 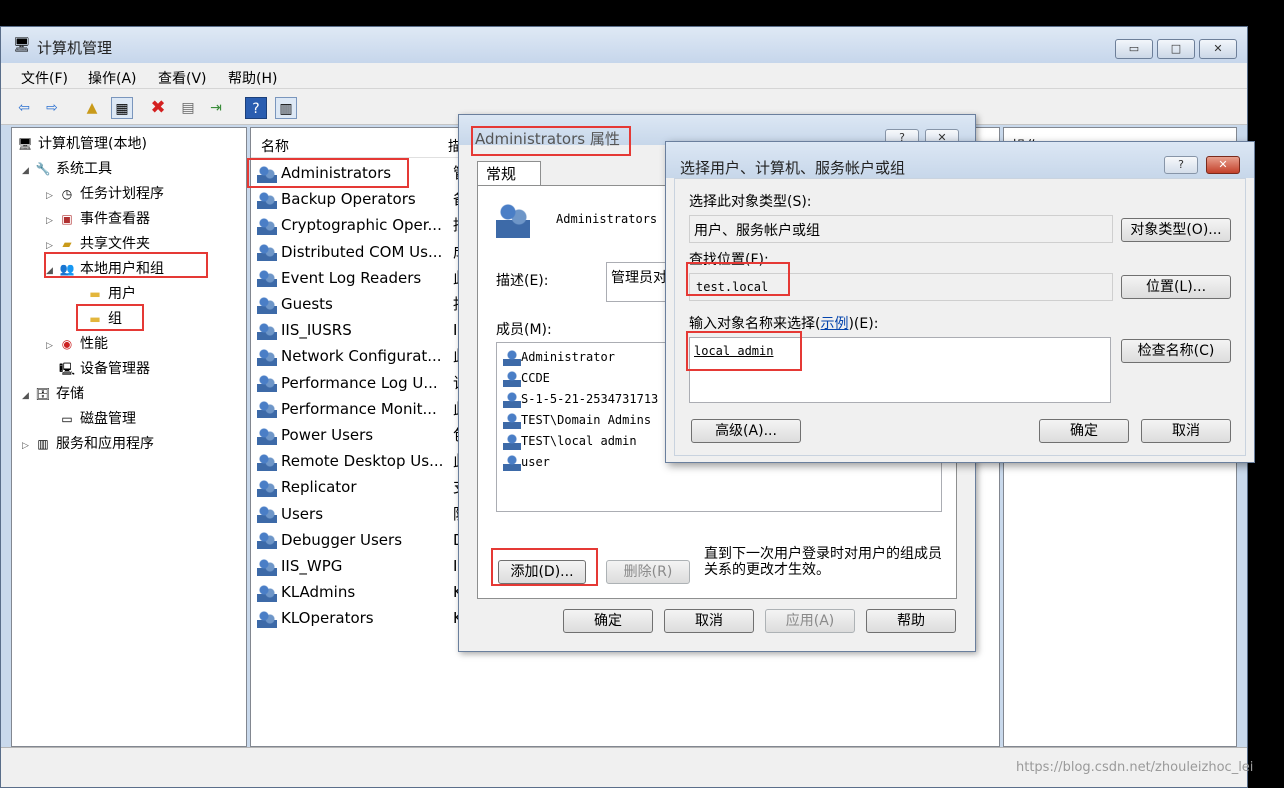 What do you see at coordinates (52, 108) in the screenshot?
I see `forward-arrow-icon: ⇨` at bounding box center [52, 108].